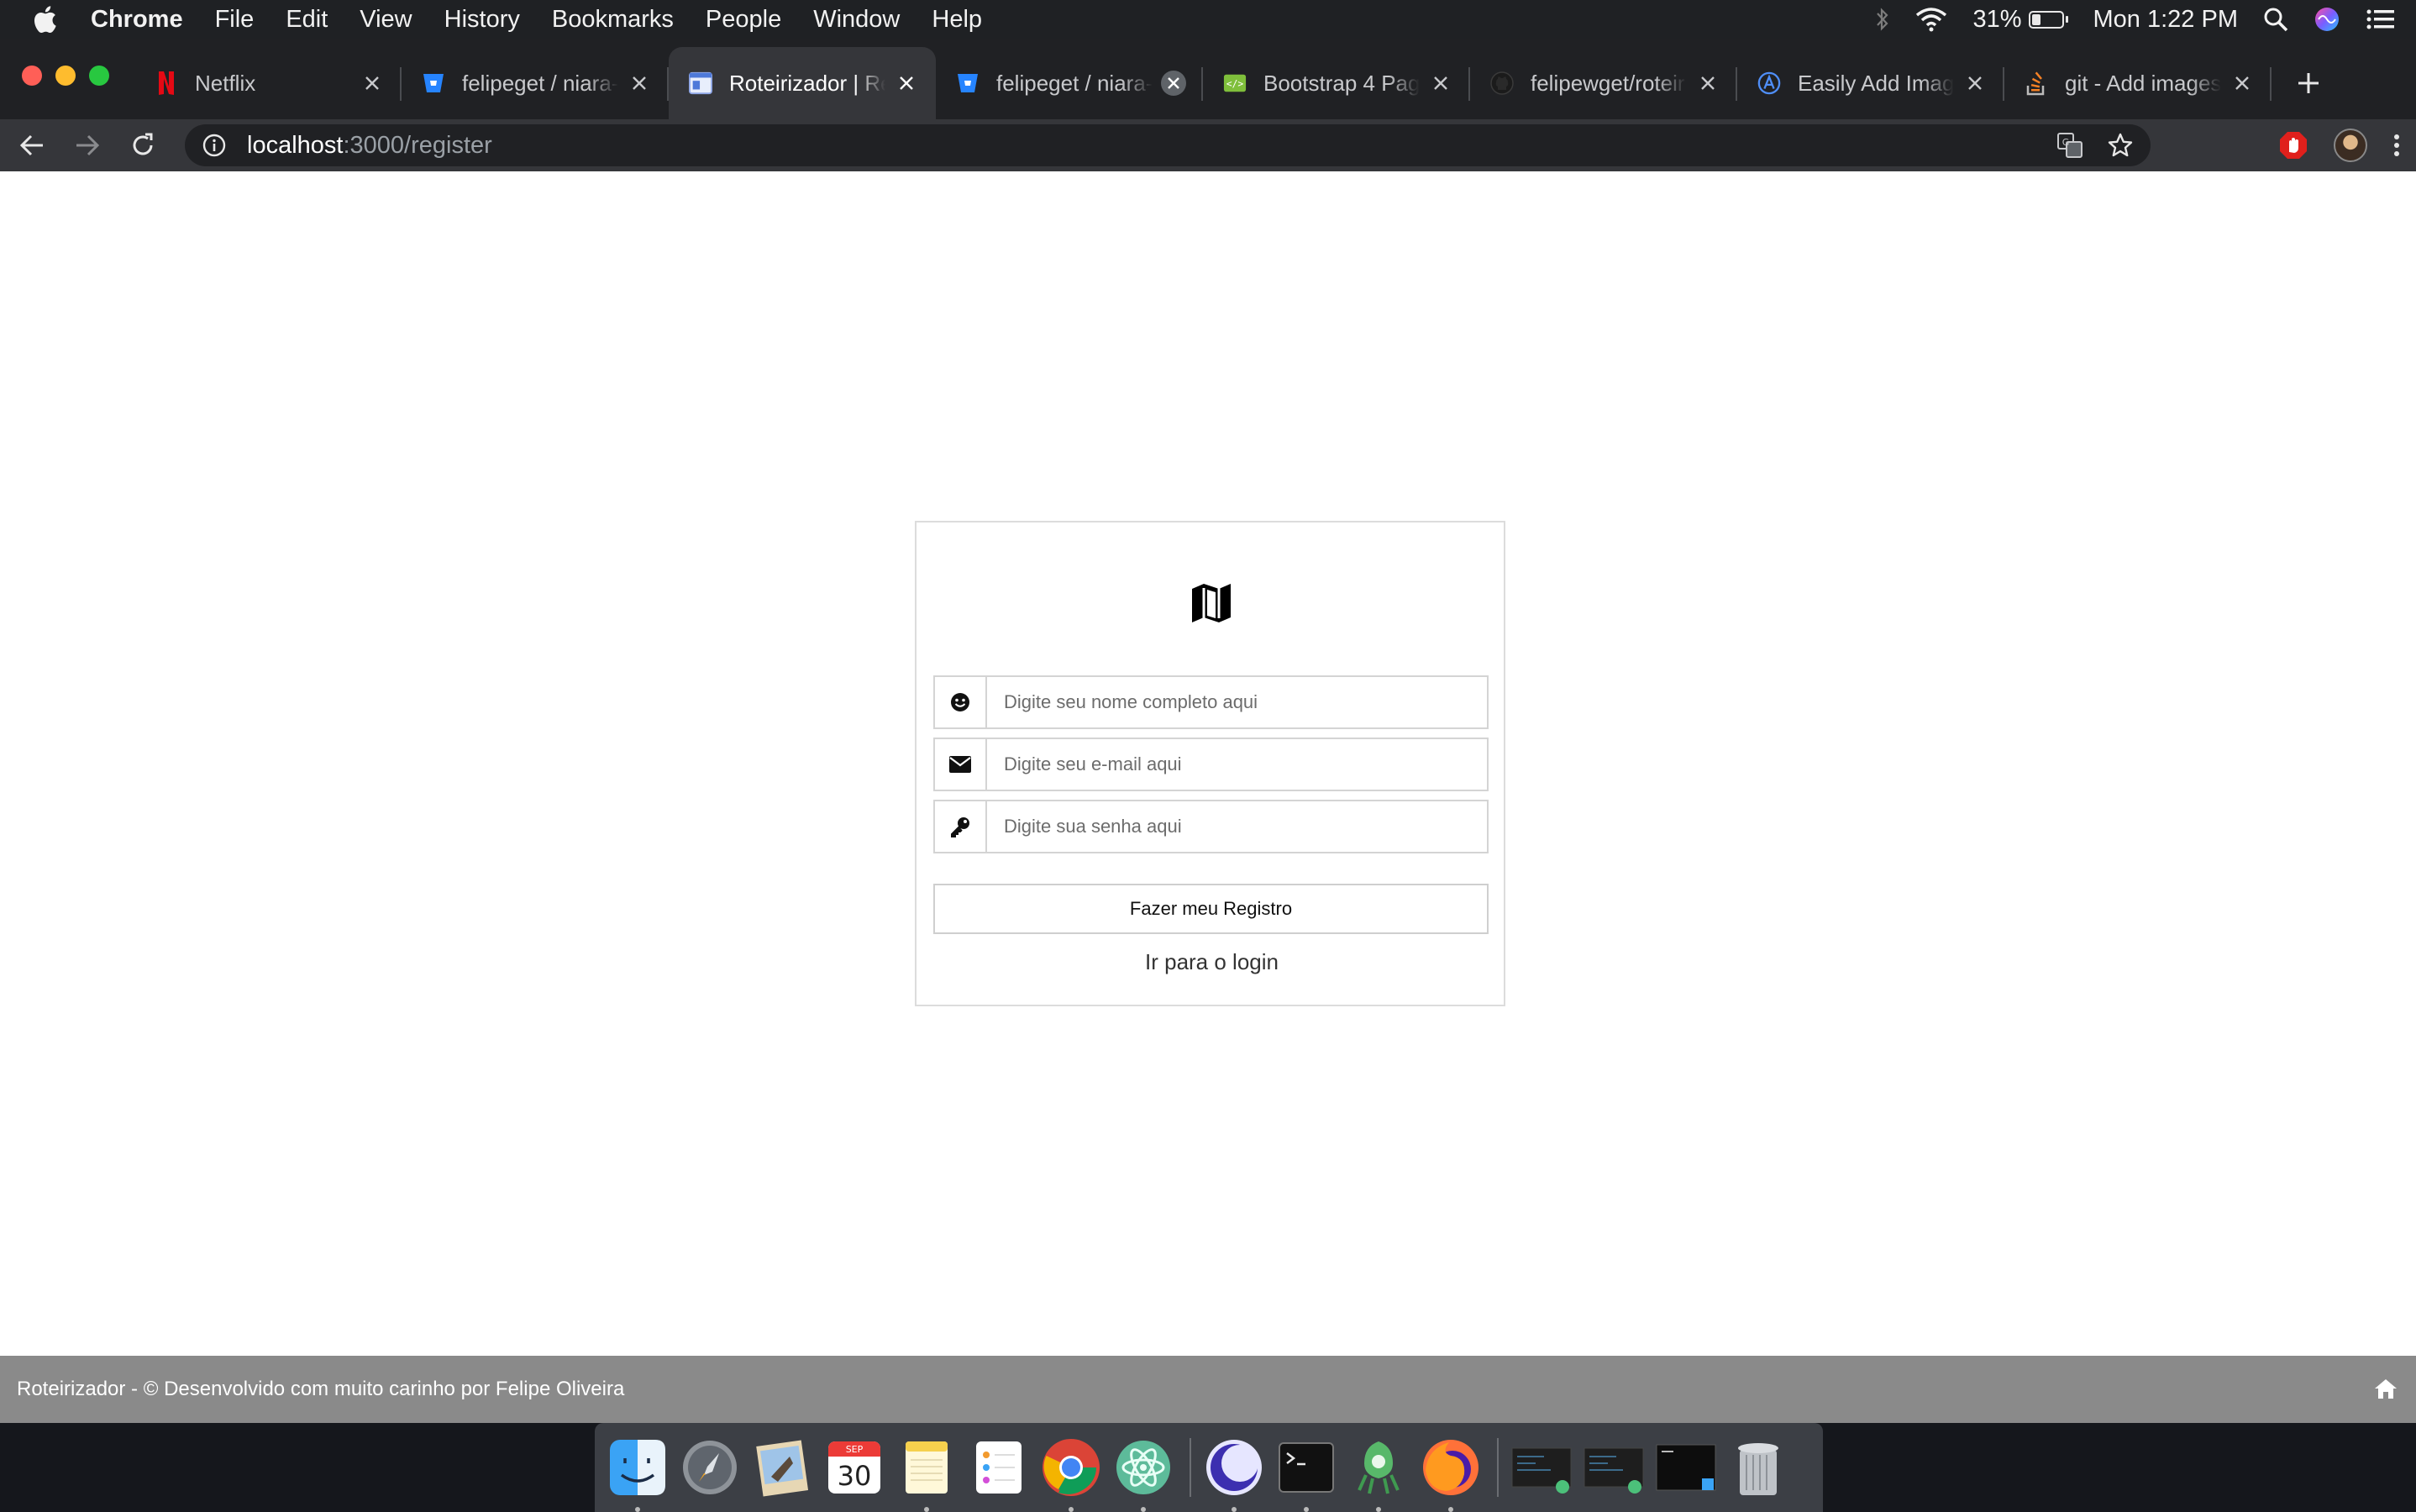 The width and height of the screenshot is (2416, 1512). Describe the element at coordinates (743, 20) in the screenshot. I see `menu-people: People` at that location.